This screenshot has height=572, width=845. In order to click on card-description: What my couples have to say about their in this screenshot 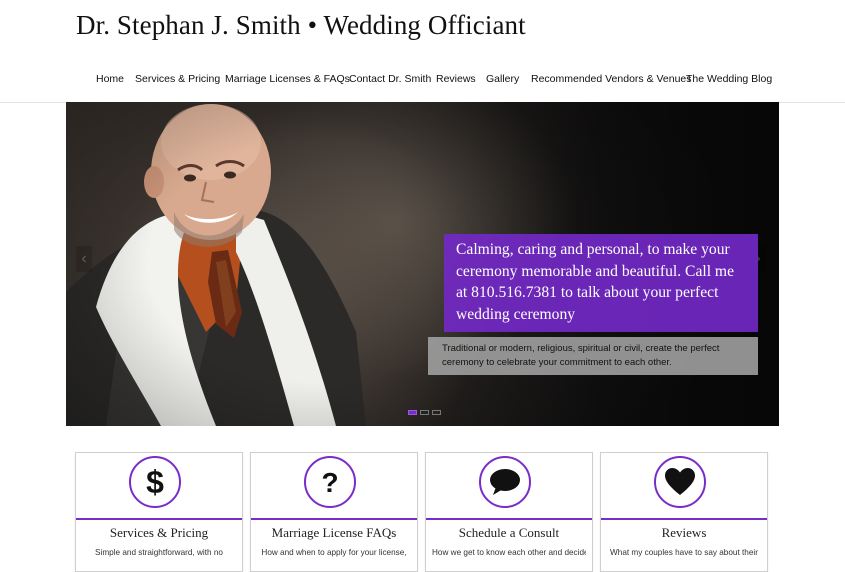, I will do `click(684, 552)`.